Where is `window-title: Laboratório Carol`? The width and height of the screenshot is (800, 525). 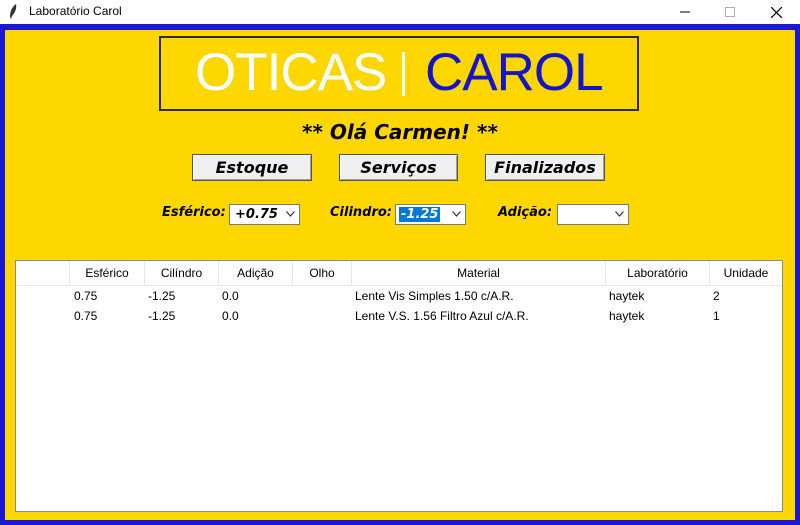
window-title: Laboratório Carol is located at coordinates (75, 11).